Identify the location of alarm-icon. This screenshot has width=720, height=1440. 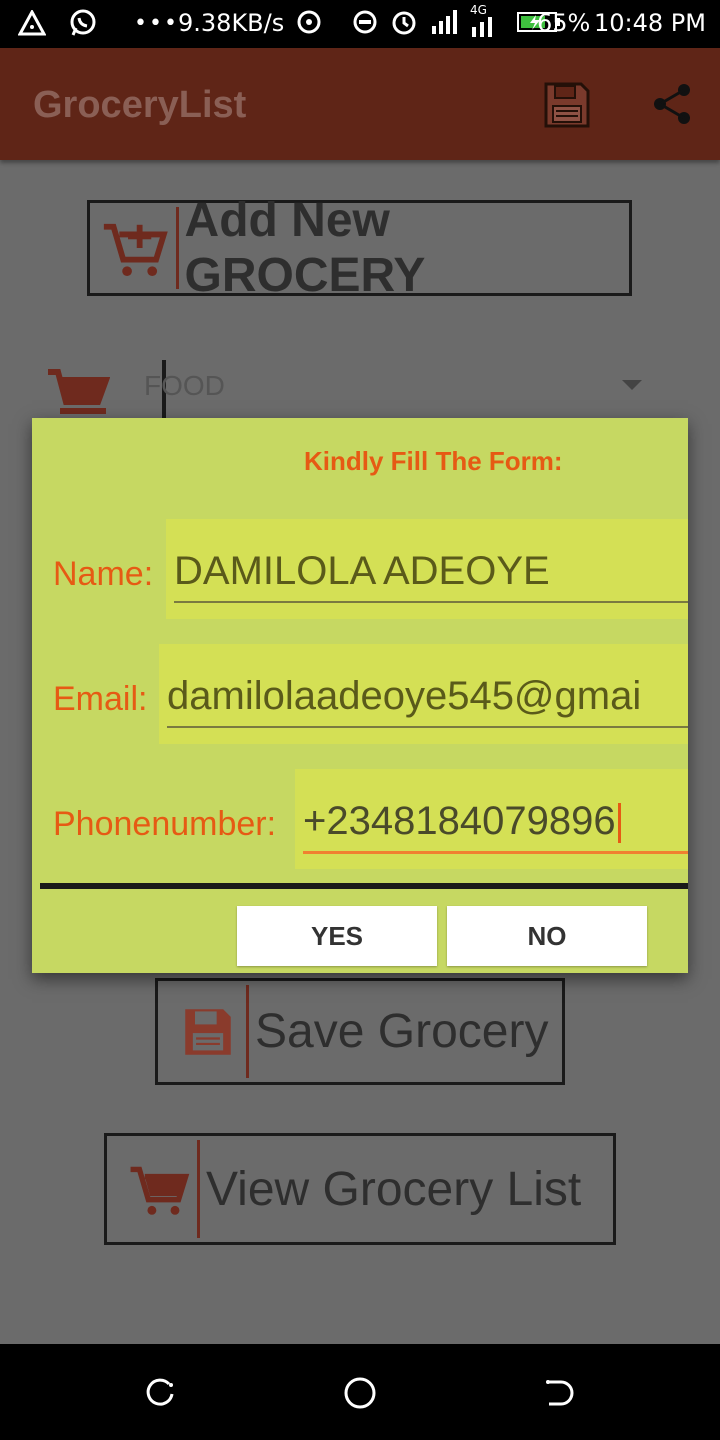
(404, 23).